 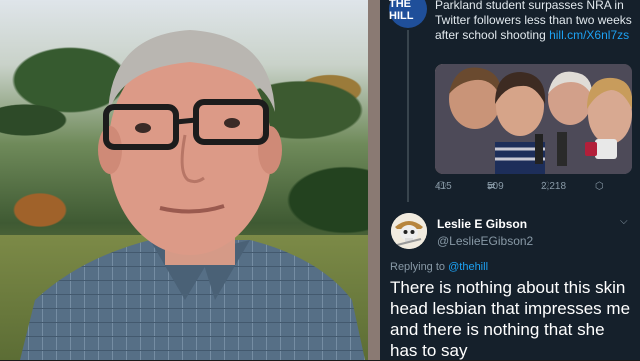 What do you see at coordinates (599, 186) in the screenshot?
I see `share-icon: ⬡` at bounding box center [599, 186].